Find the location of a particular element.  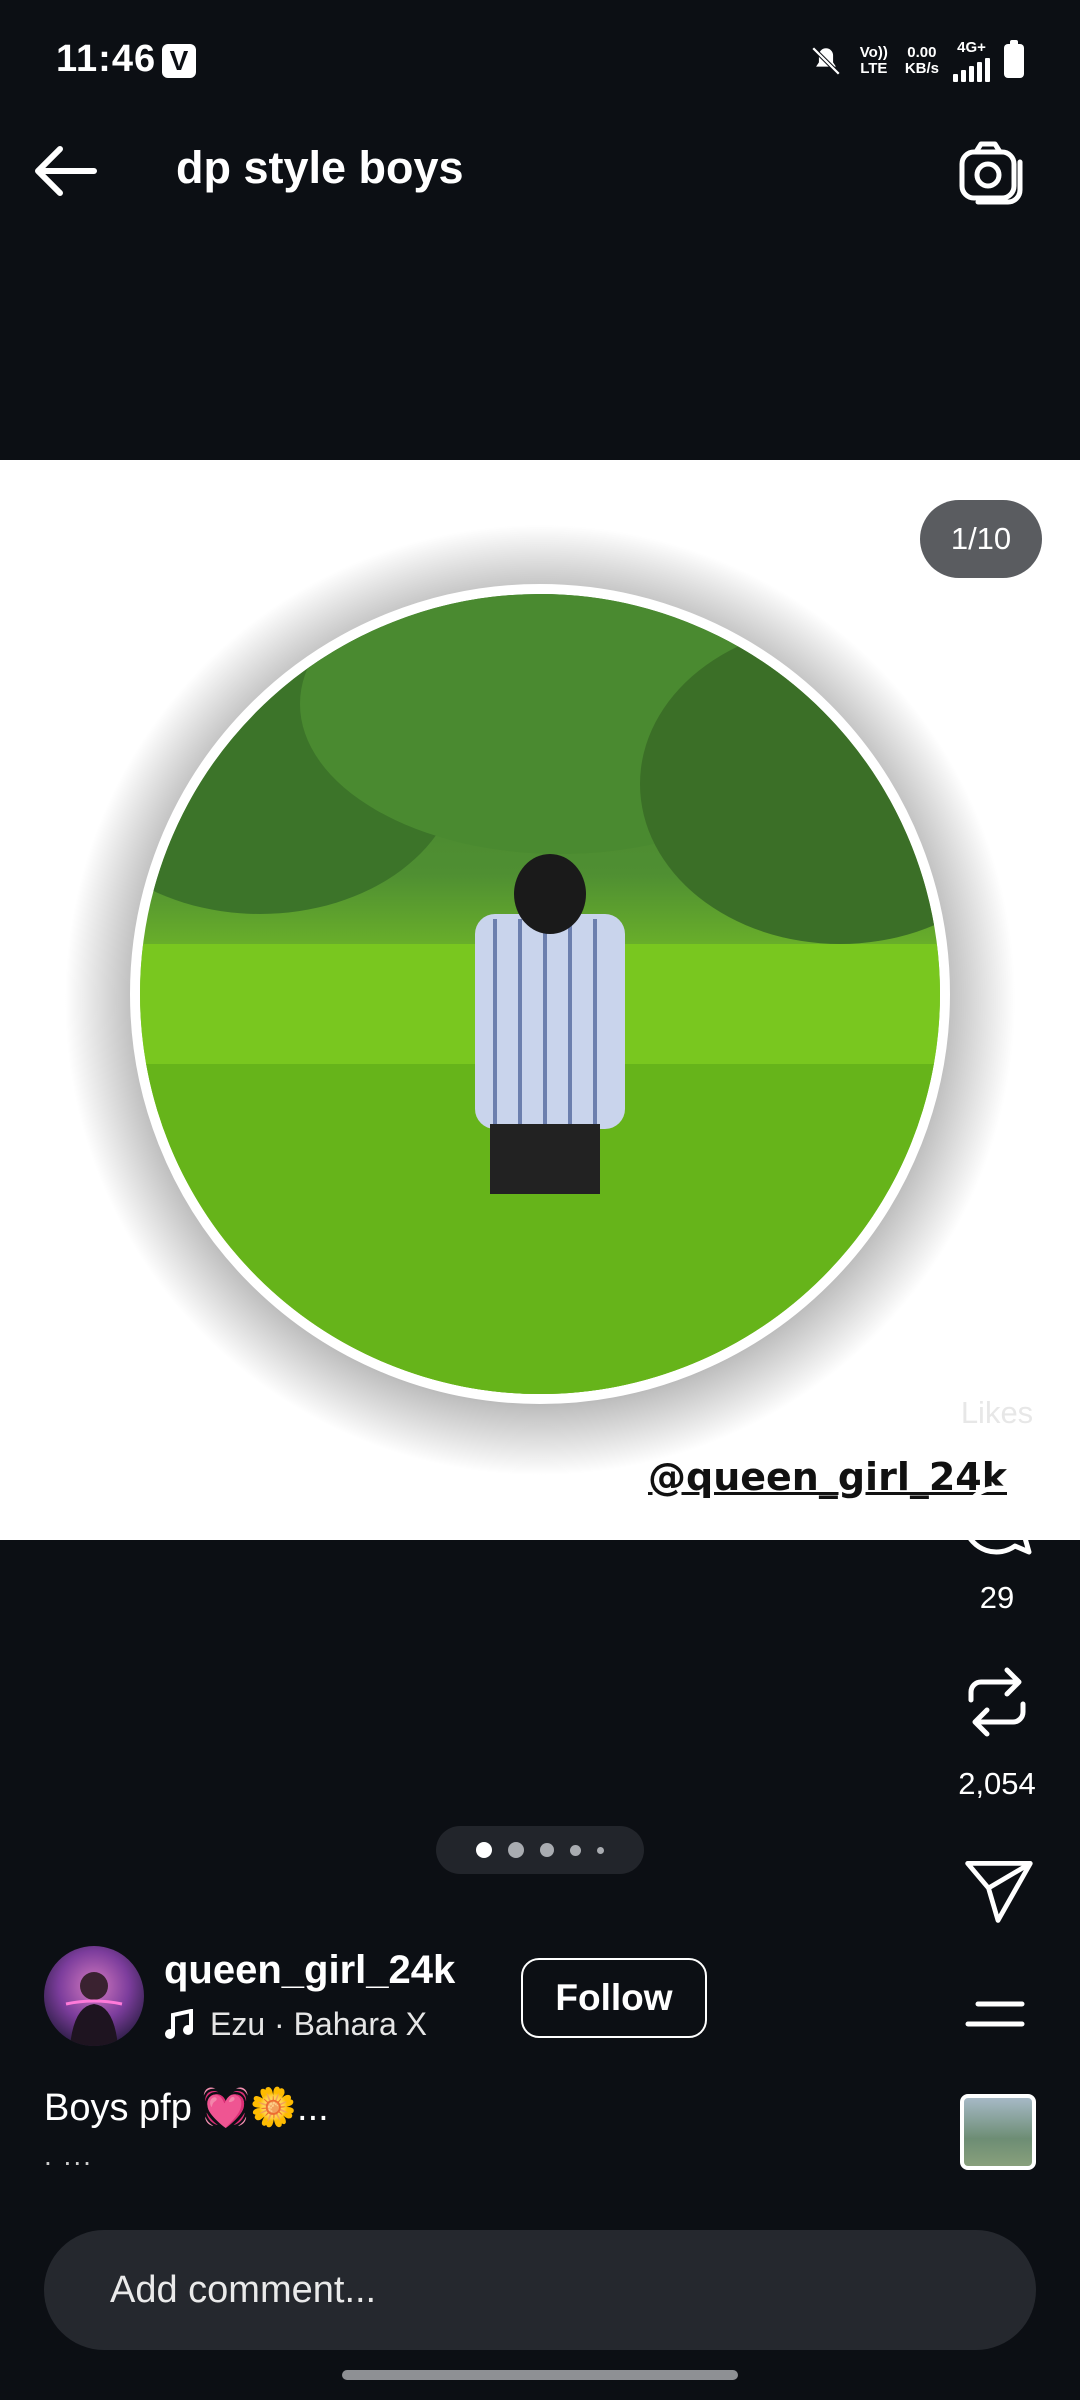

repost-button is located at coordinates (997, 1702).